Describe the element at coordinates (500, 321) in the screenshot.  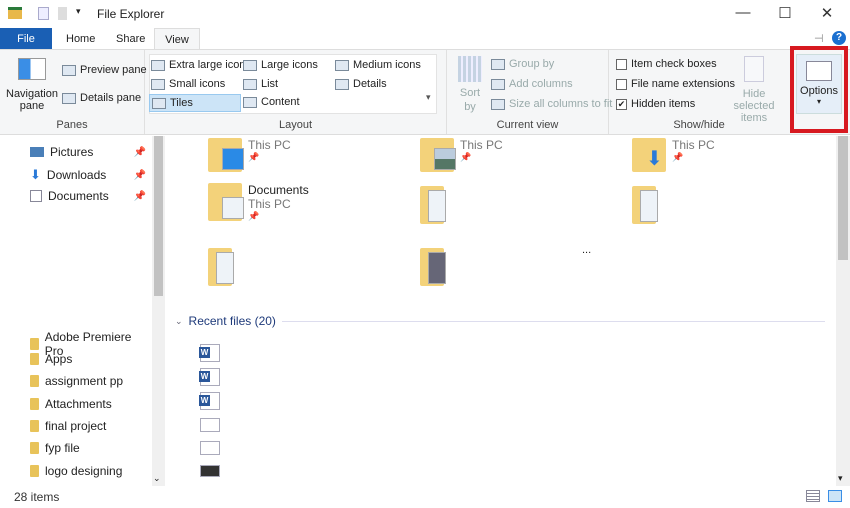
I see `recent-files-header: ⌄ Recent files (20)` at that location.